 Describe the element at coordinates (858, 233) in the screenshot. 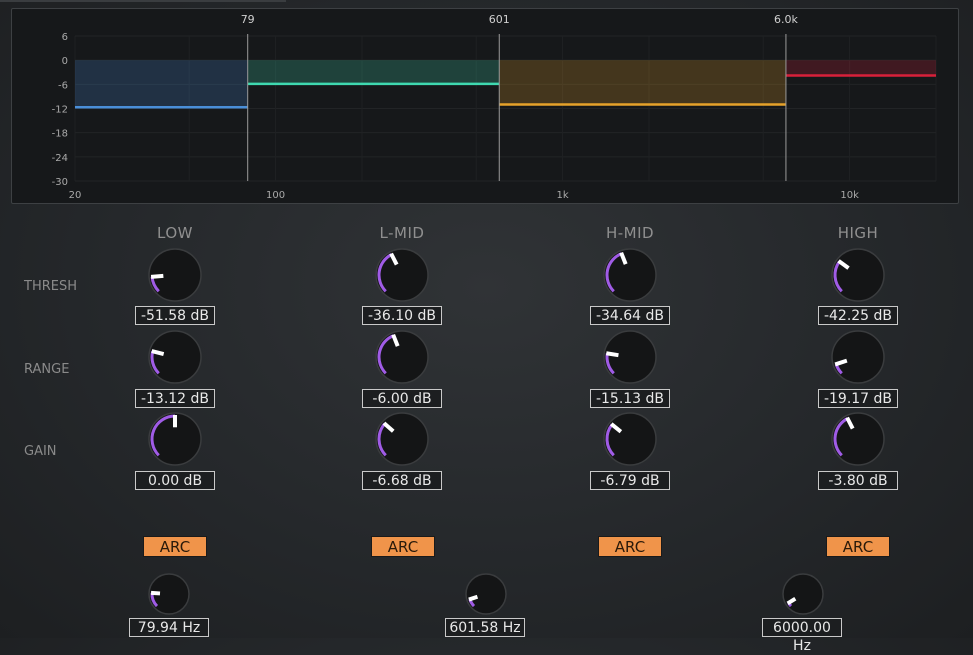

I see `band-title-high: HIGH` at that location.